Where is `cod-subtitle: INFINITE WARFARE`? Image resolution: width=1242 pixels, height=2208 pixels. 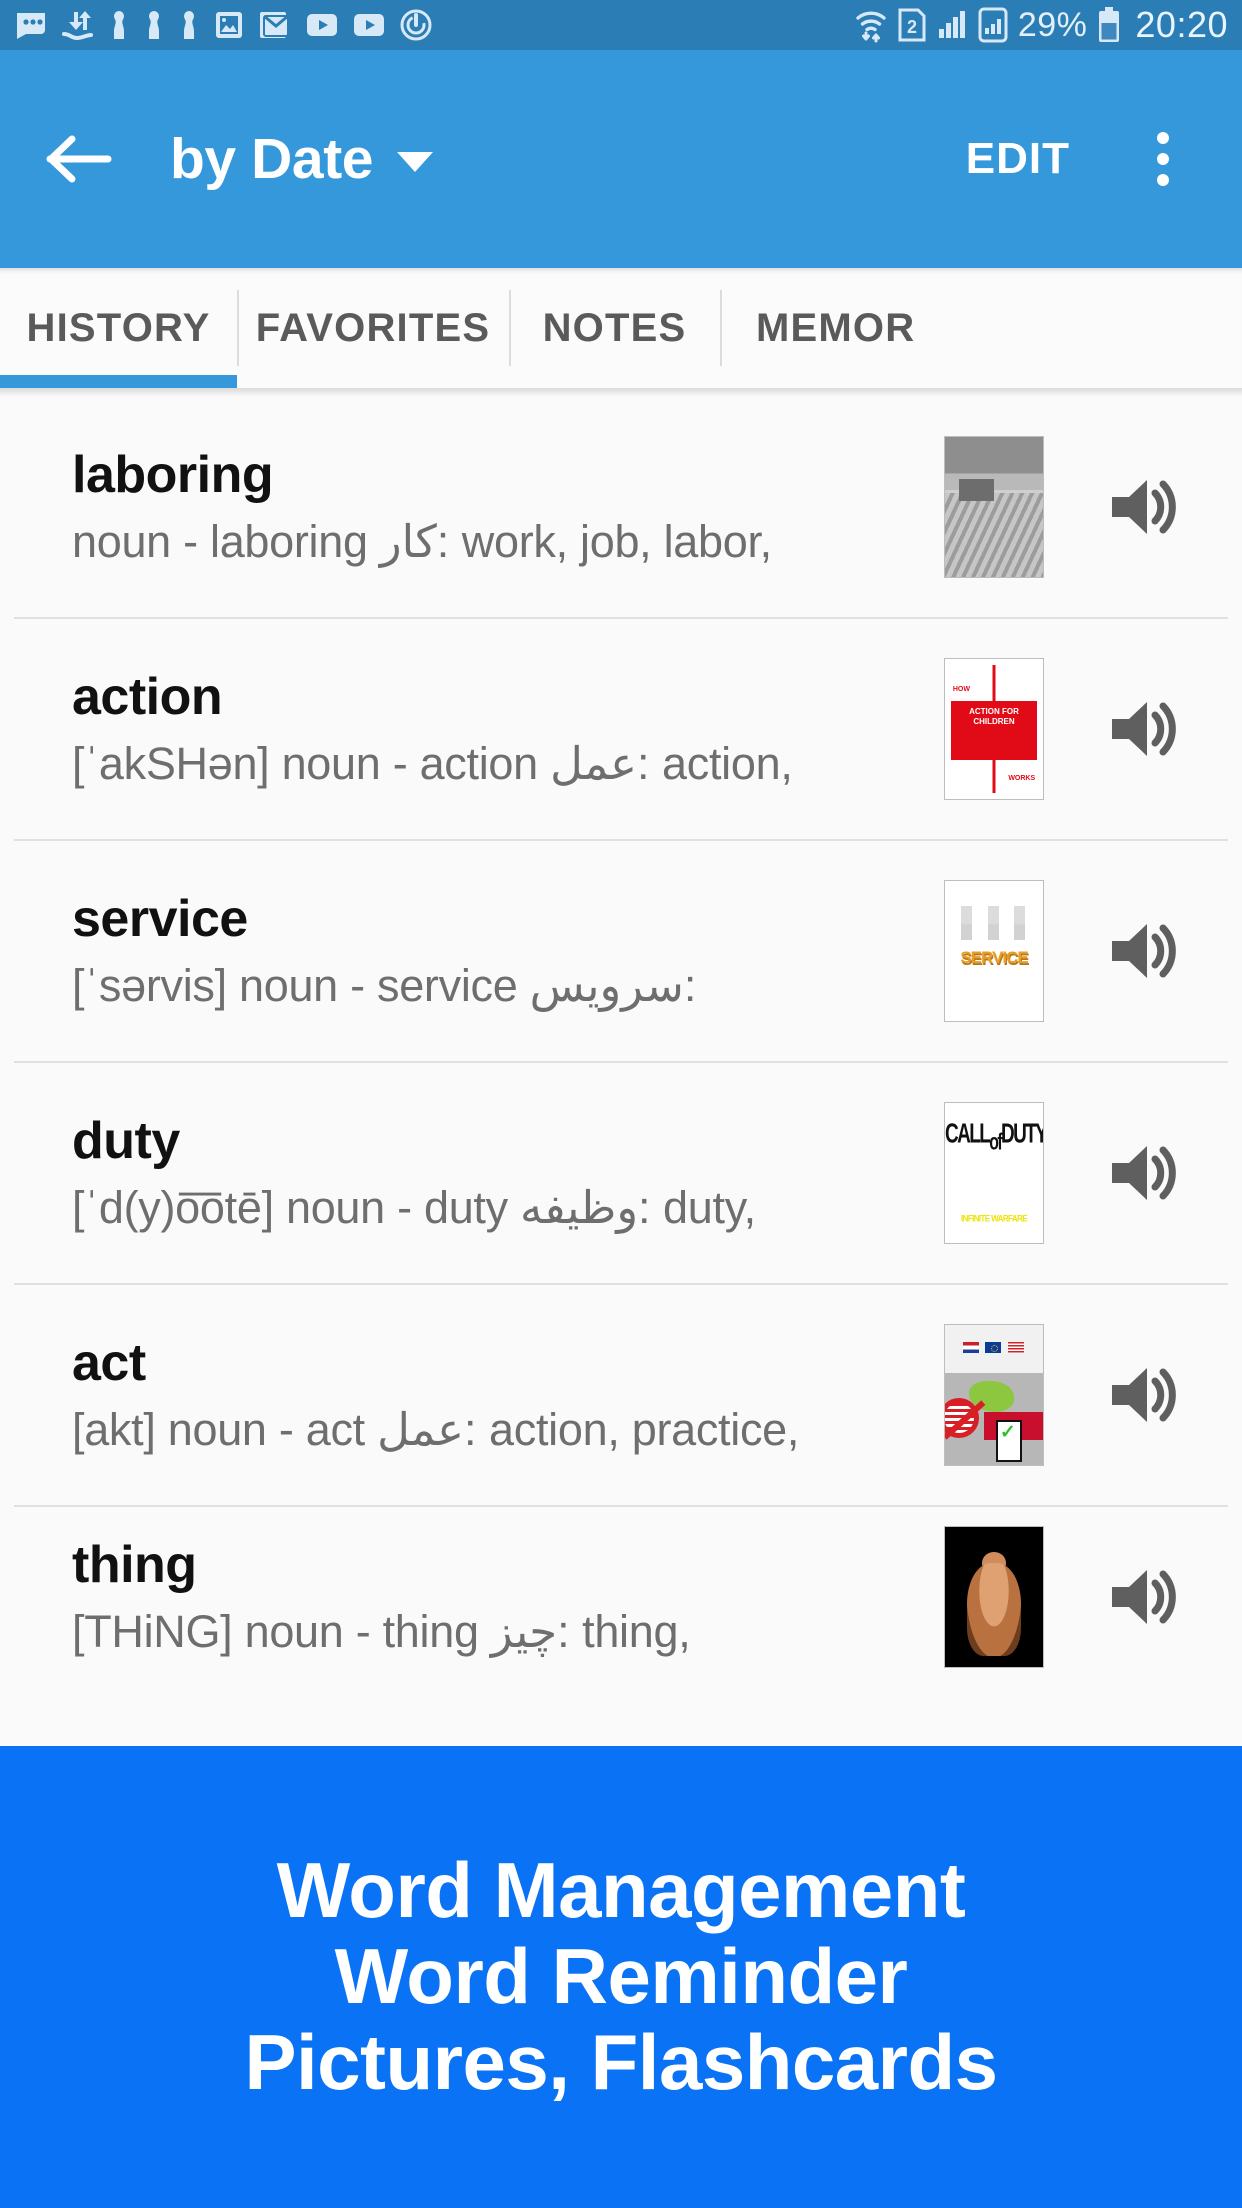
cod-subtitle: INFINITE WARFARE is located at coordinates (994, 1219).